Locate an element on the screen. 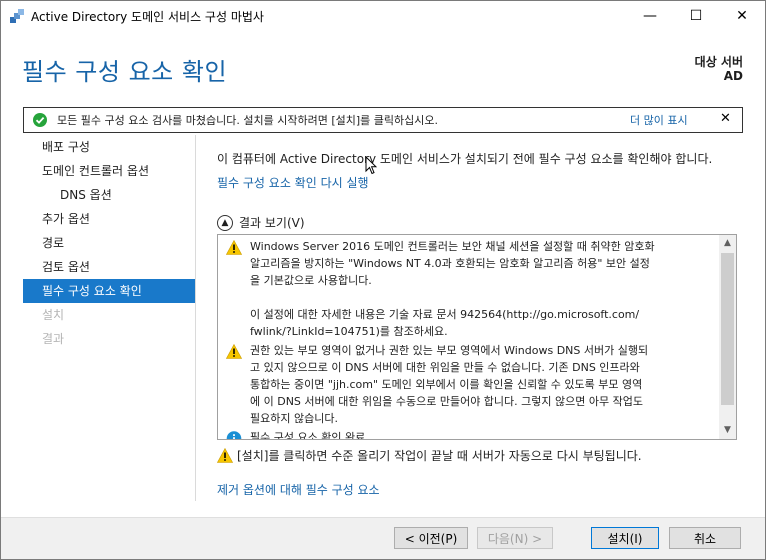 The width and height of the screenshot is (766, 560). result-line: 필수 구성 요소 확인 완료 is located at coordinates (308, 435).